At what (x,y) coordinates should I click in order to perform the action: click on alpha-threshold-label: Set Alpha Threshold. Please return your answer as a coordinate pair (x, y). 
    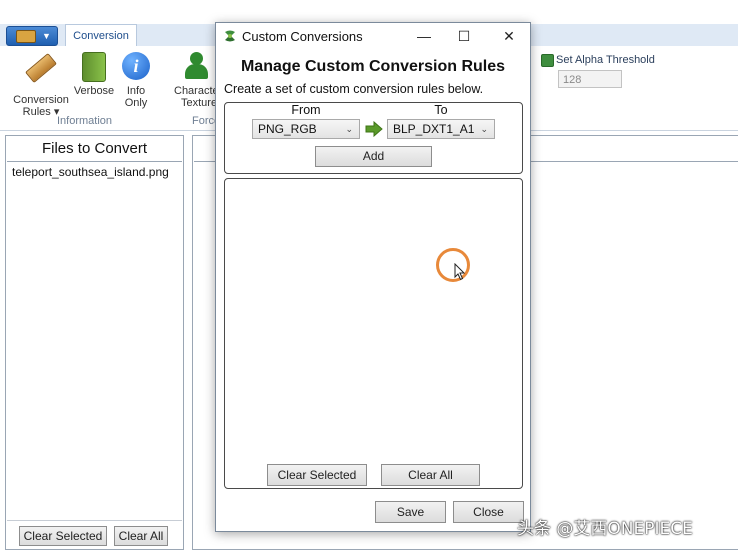
    Looking at the image, I should click on (605, 60).